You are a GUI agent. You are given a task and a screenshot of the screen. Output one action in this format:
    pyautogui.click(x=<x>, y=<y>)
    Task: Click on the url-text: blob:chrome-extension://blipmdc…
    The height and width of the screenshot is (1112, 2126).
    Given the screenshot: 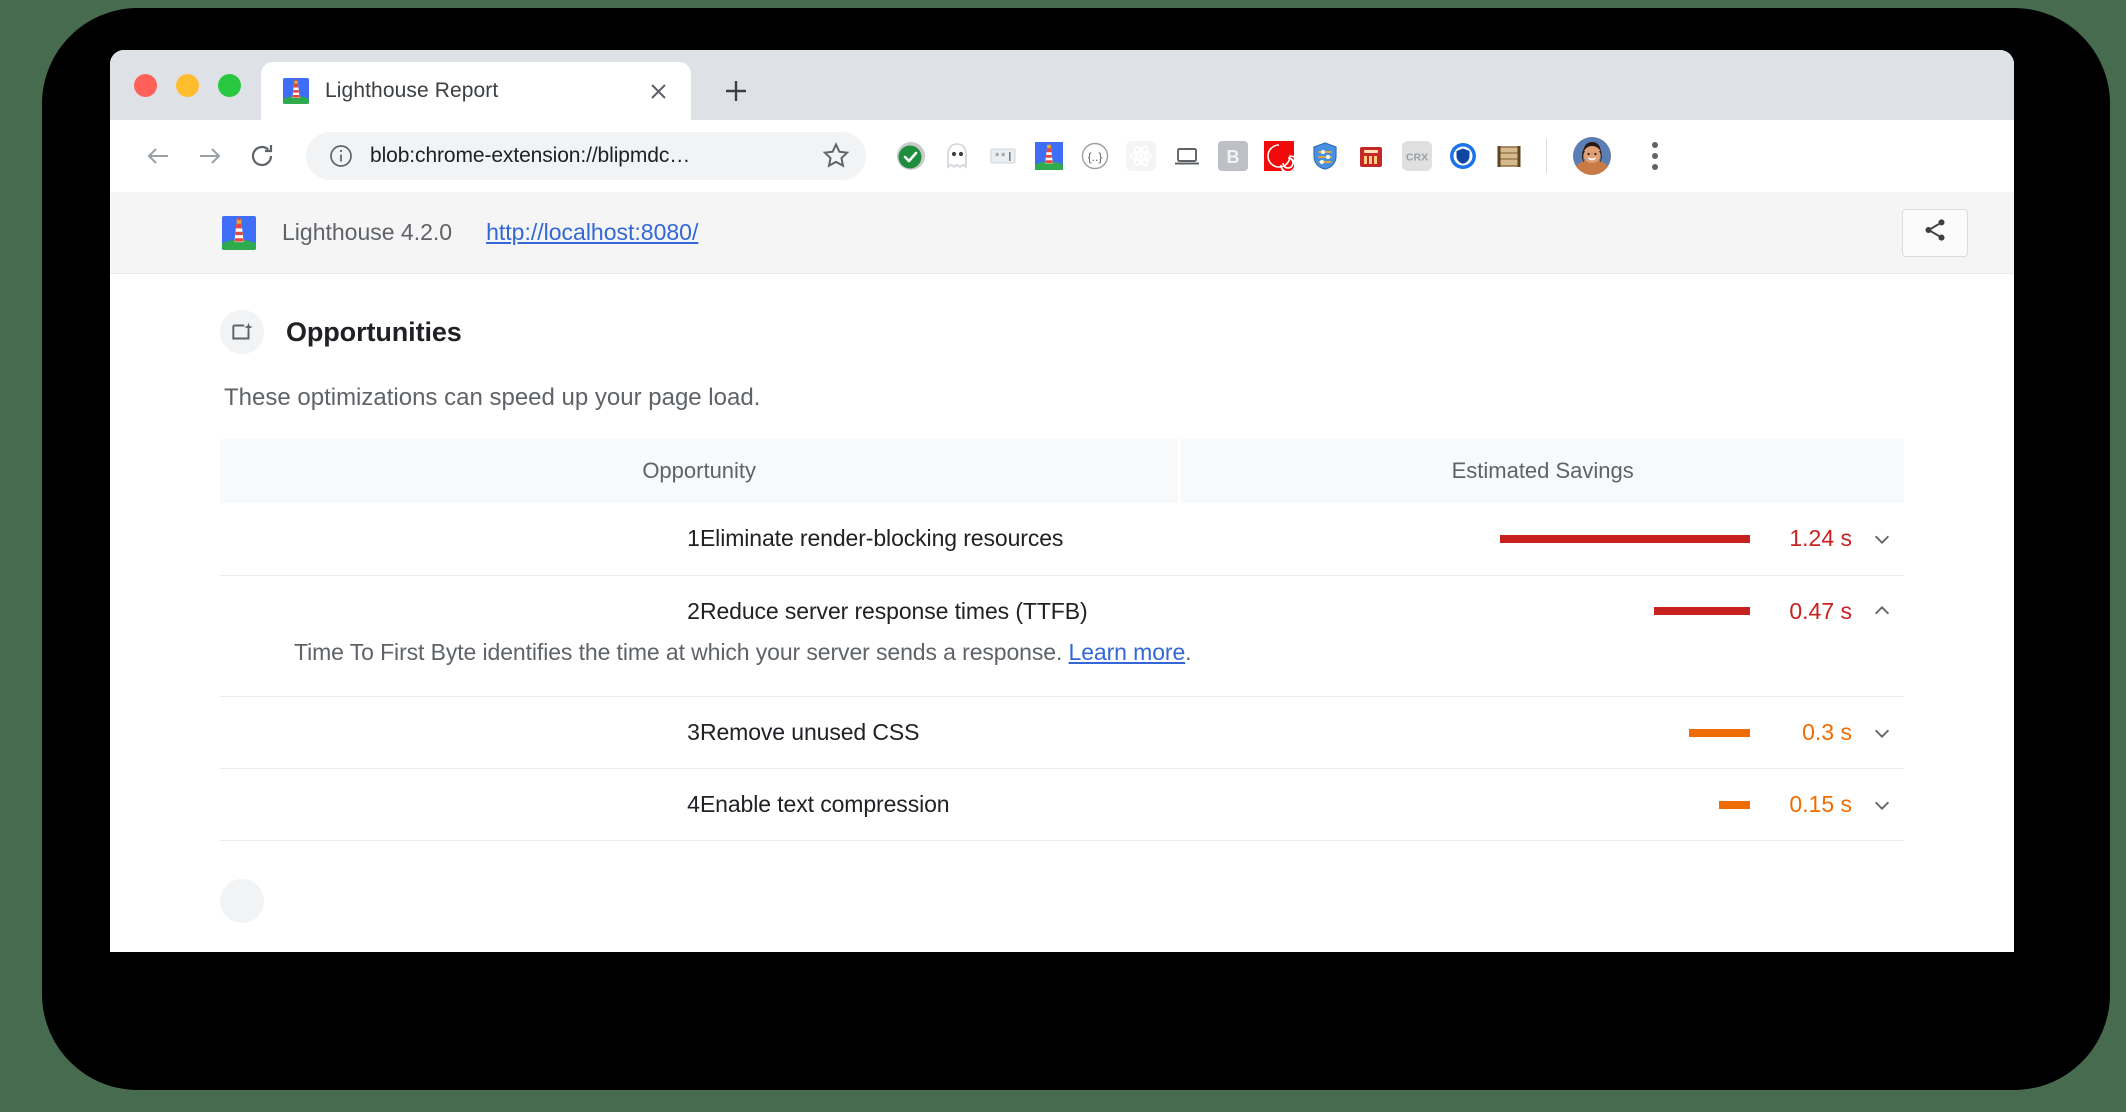 What is the action you would take?
    pyautogui.click(x=530, y=155)
    